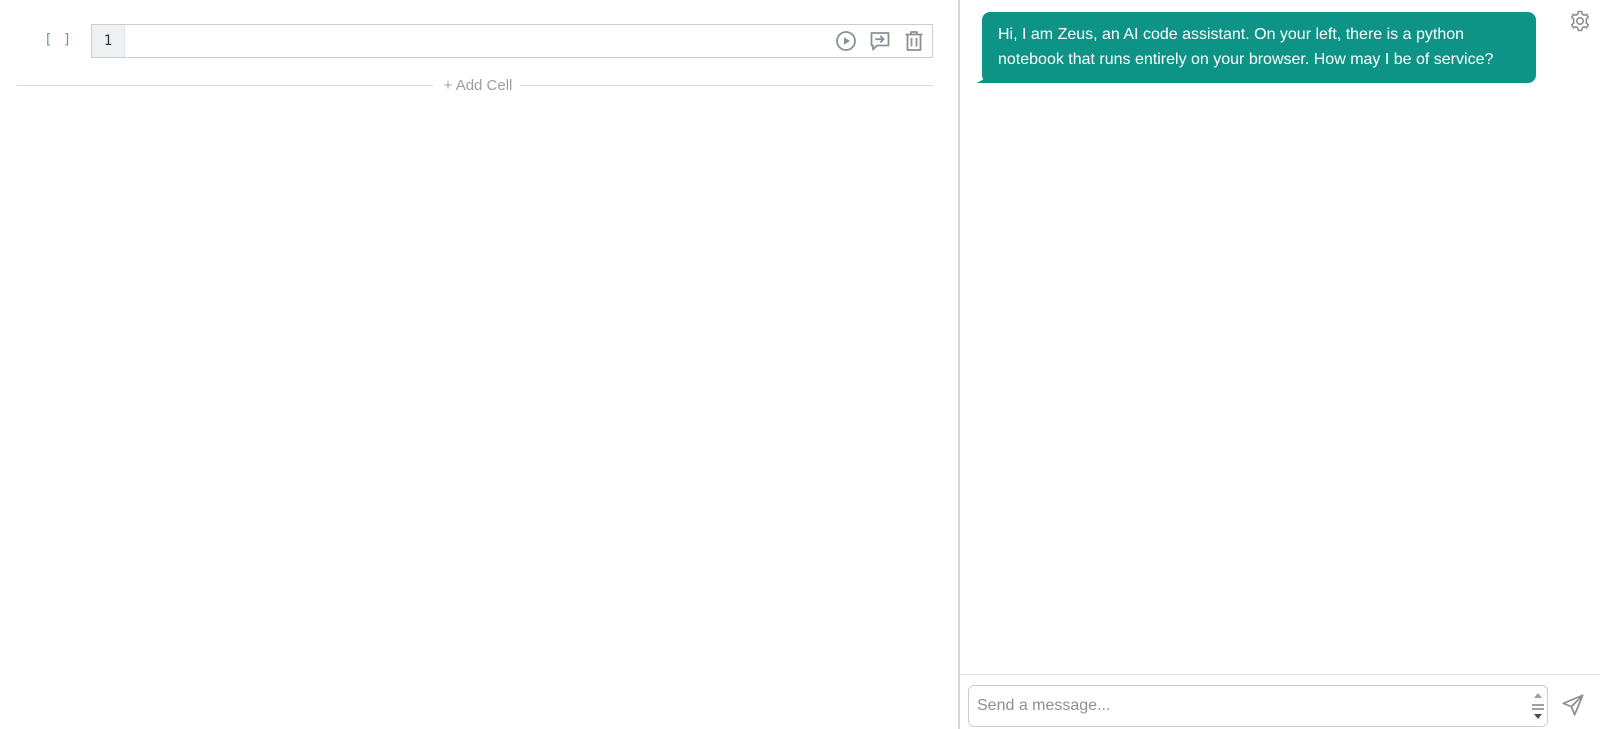 Image resolution: width=1600 pixels, height=729 pixels. I want to click on delete-cell-button, so click(914, 41).